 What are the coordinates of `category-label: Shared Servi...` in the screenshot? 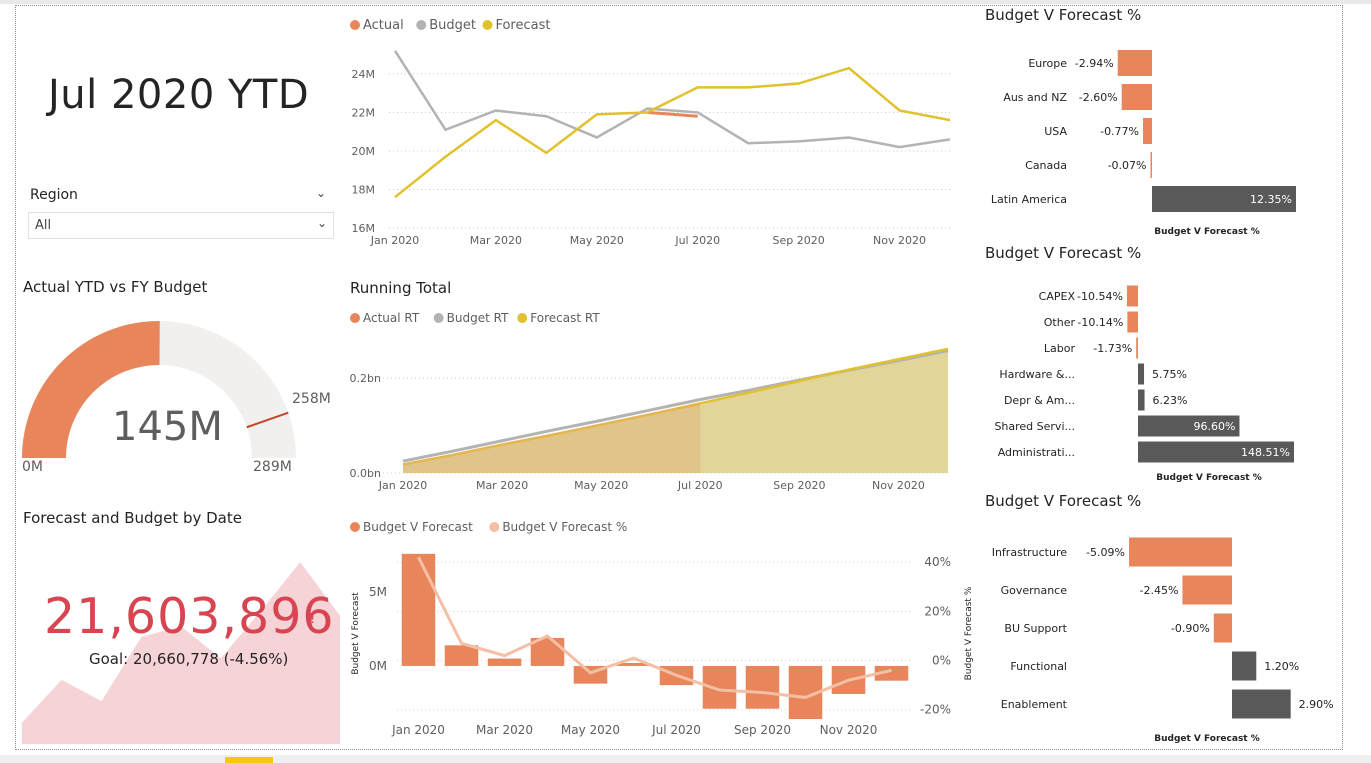 It's located at (1034, 426).